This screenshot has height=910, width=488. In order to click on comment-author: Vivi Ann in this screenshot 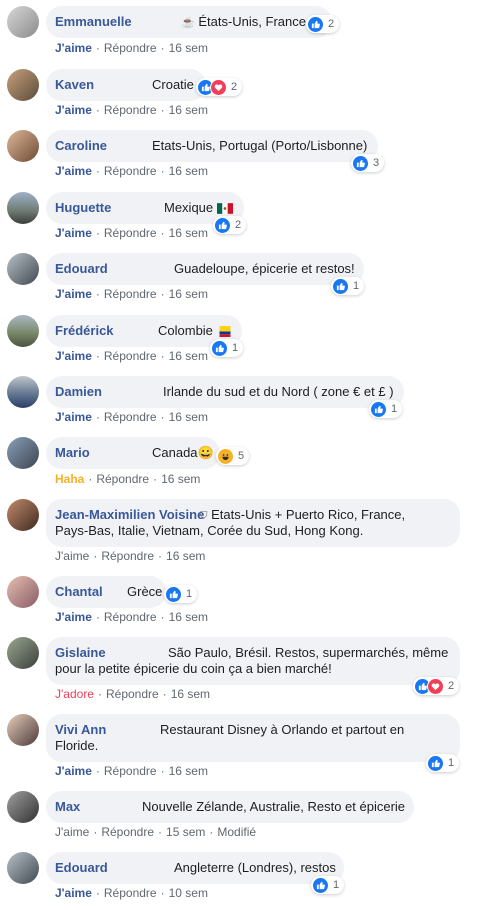, I will do `click(80, 729)`.